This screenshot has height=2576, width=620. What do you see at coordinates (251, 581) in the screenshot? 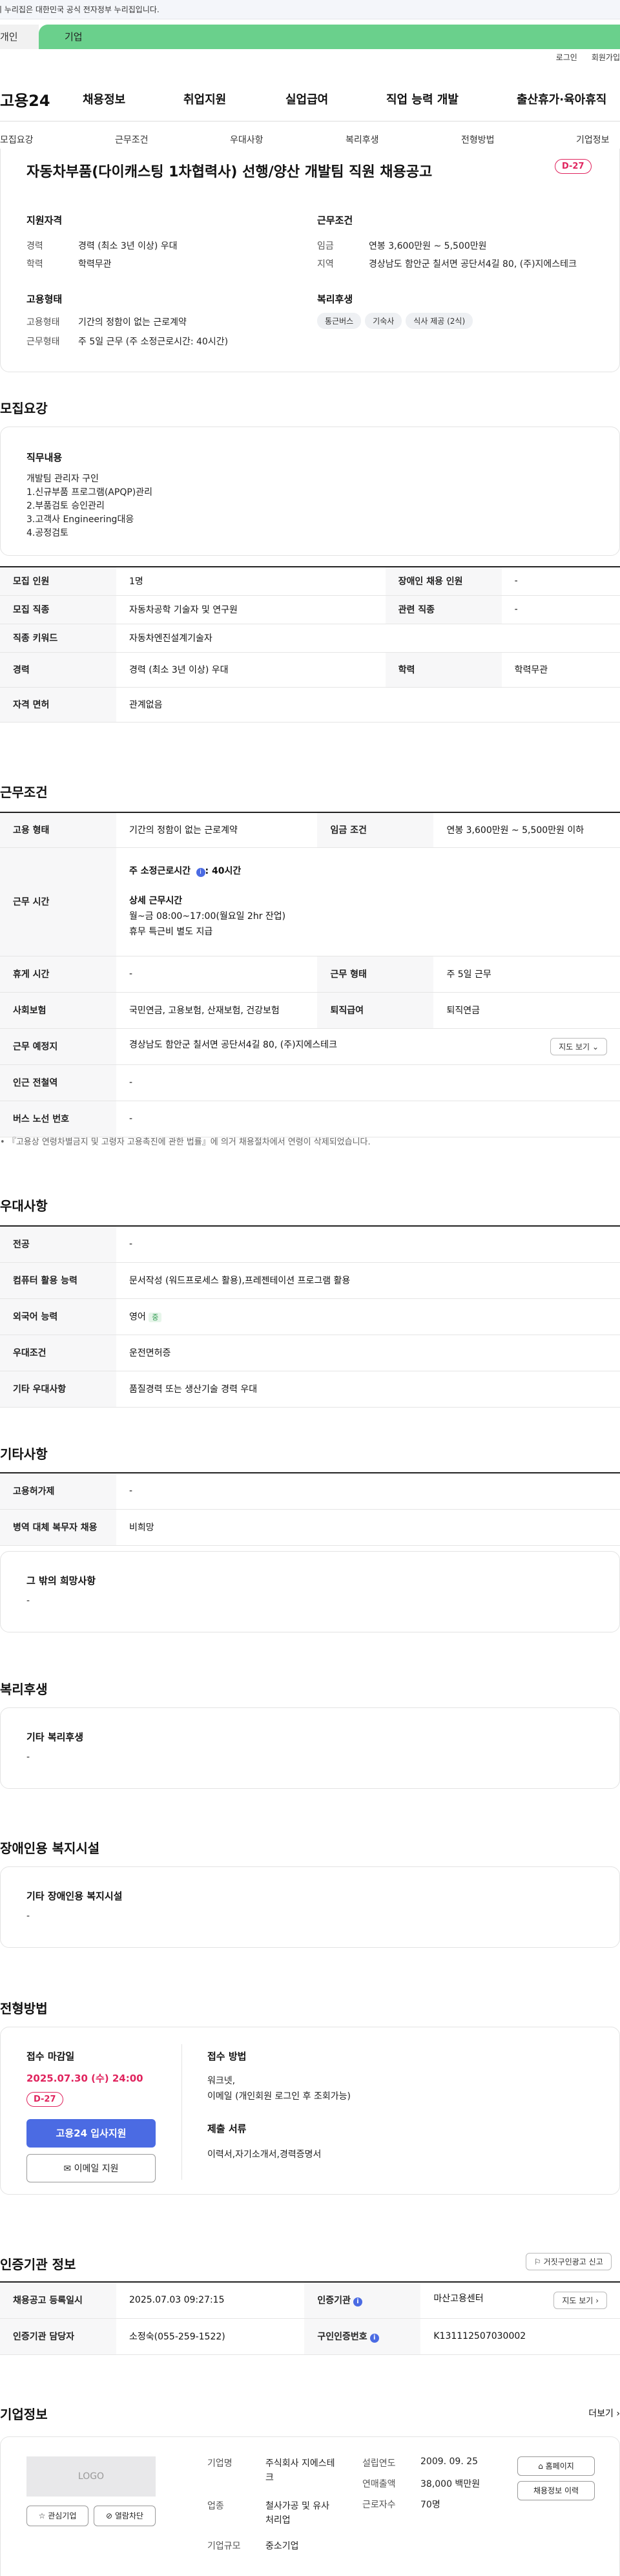
I see `cell-value: 1명` at bounding box center [251, 581].